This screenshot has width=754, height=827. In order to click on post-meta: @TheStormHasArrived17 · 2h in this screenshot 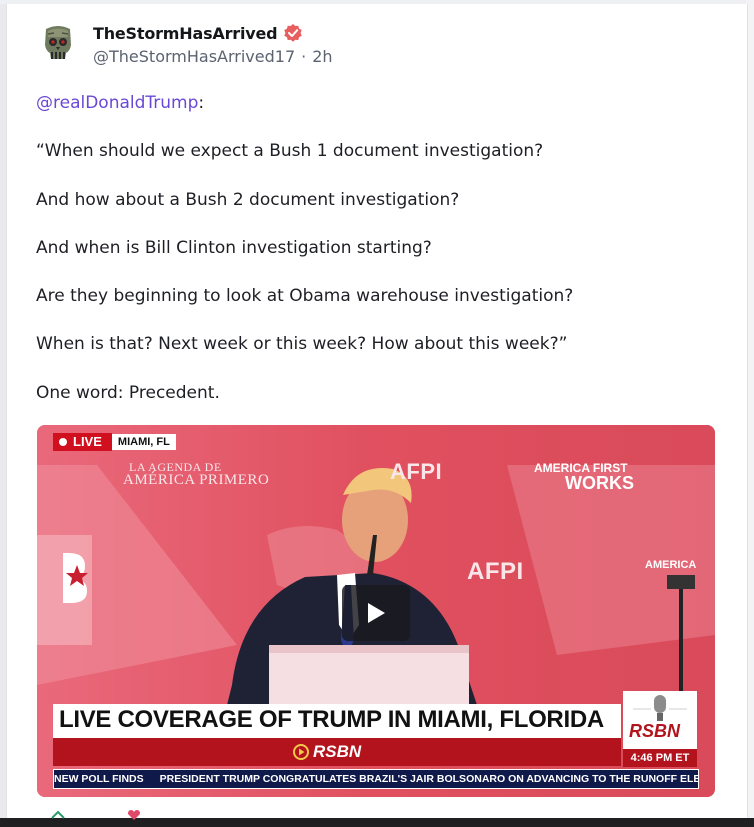, I will do `click(213, 56)`.